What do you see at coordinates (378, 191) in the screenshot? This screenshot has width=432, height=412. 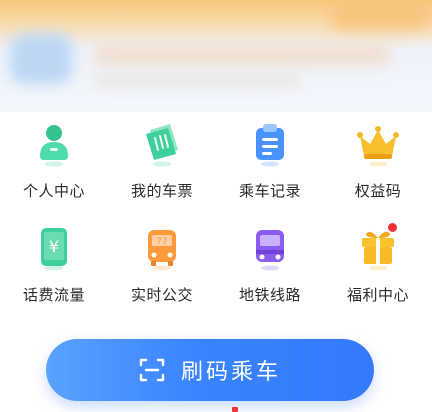 I see `menu-item-label: 权益码` at bounding box center [378, 191].